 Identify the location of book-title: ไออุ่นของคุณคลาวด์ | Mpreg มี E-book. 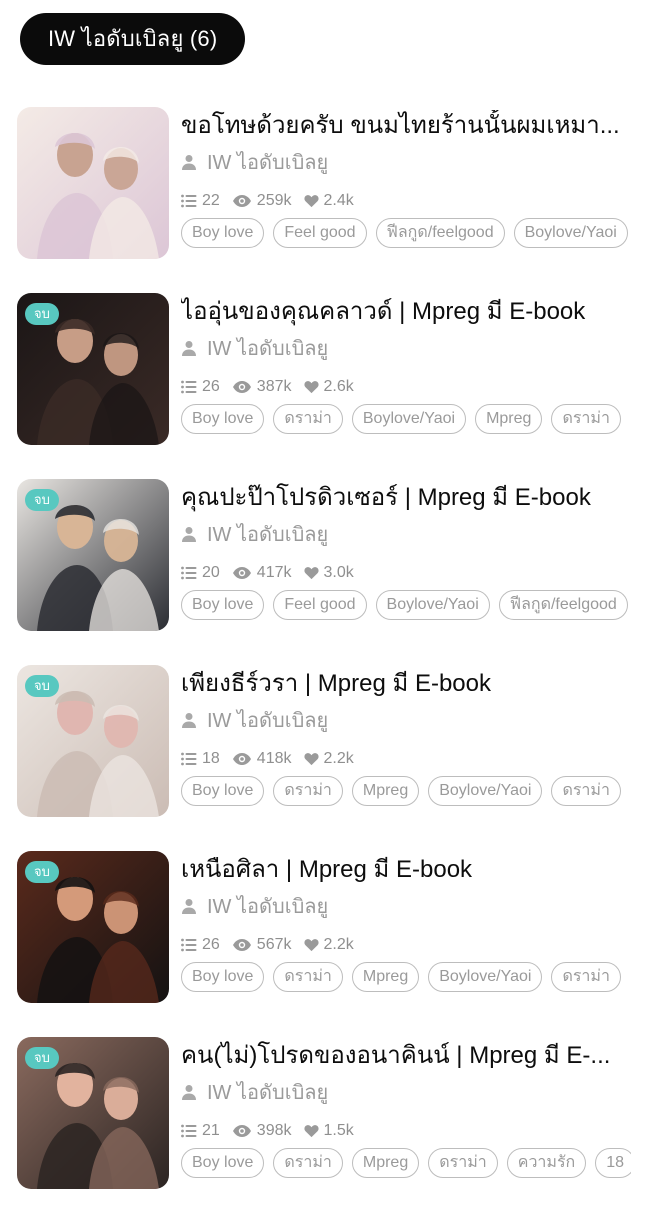
(403, 312).